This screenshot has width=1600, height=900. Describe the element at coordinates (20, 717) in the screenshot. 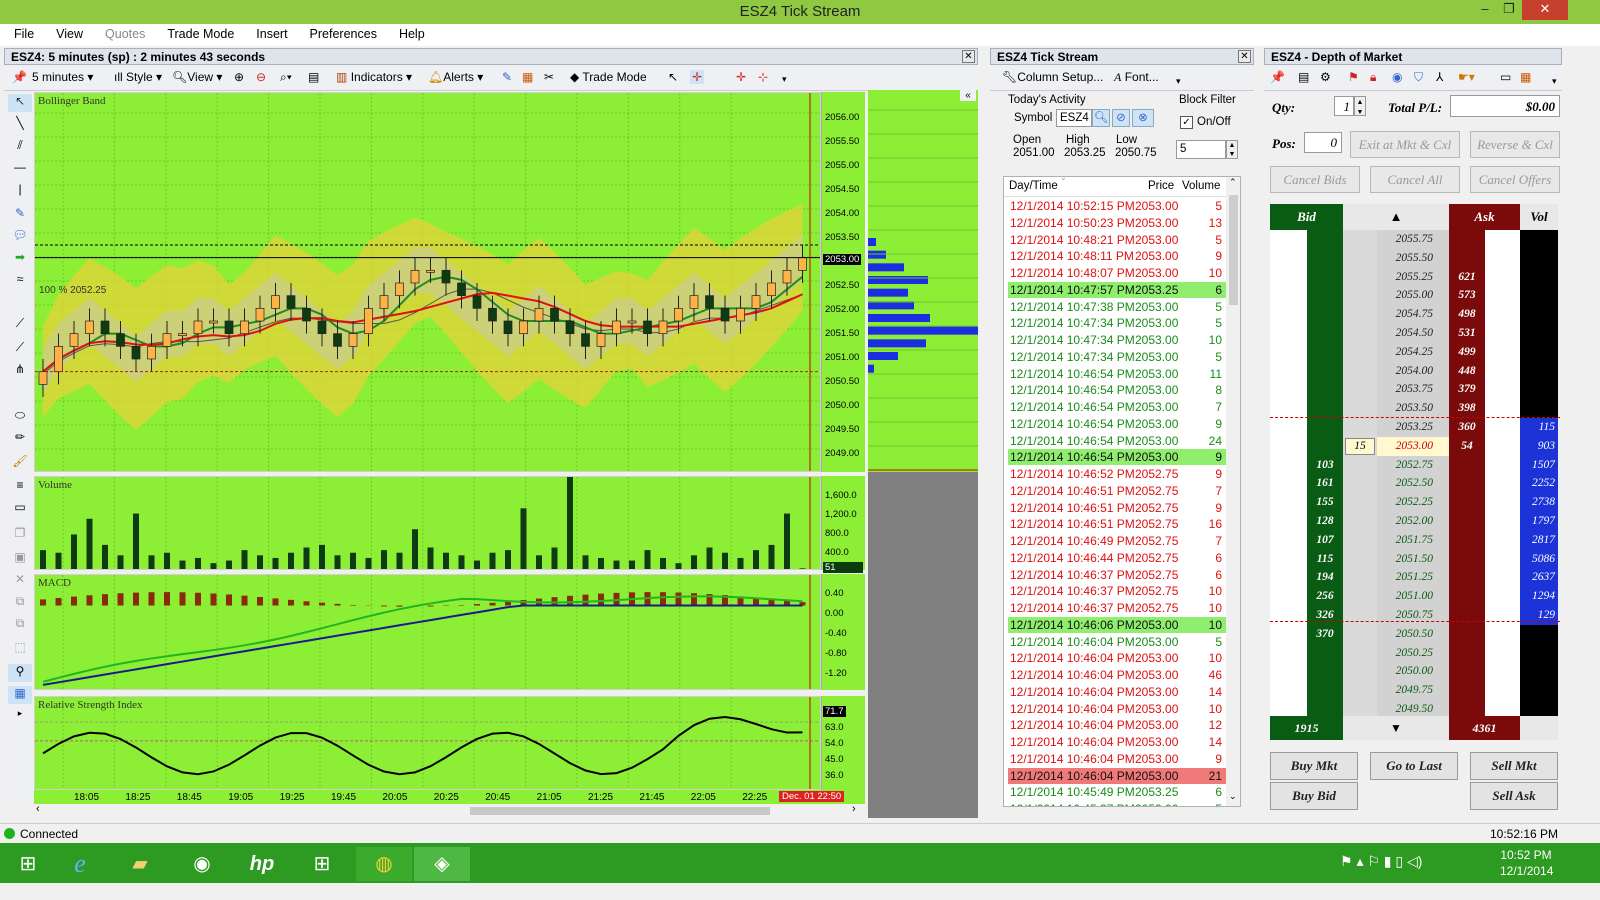

I see `expand-icon: ▸` at that location.